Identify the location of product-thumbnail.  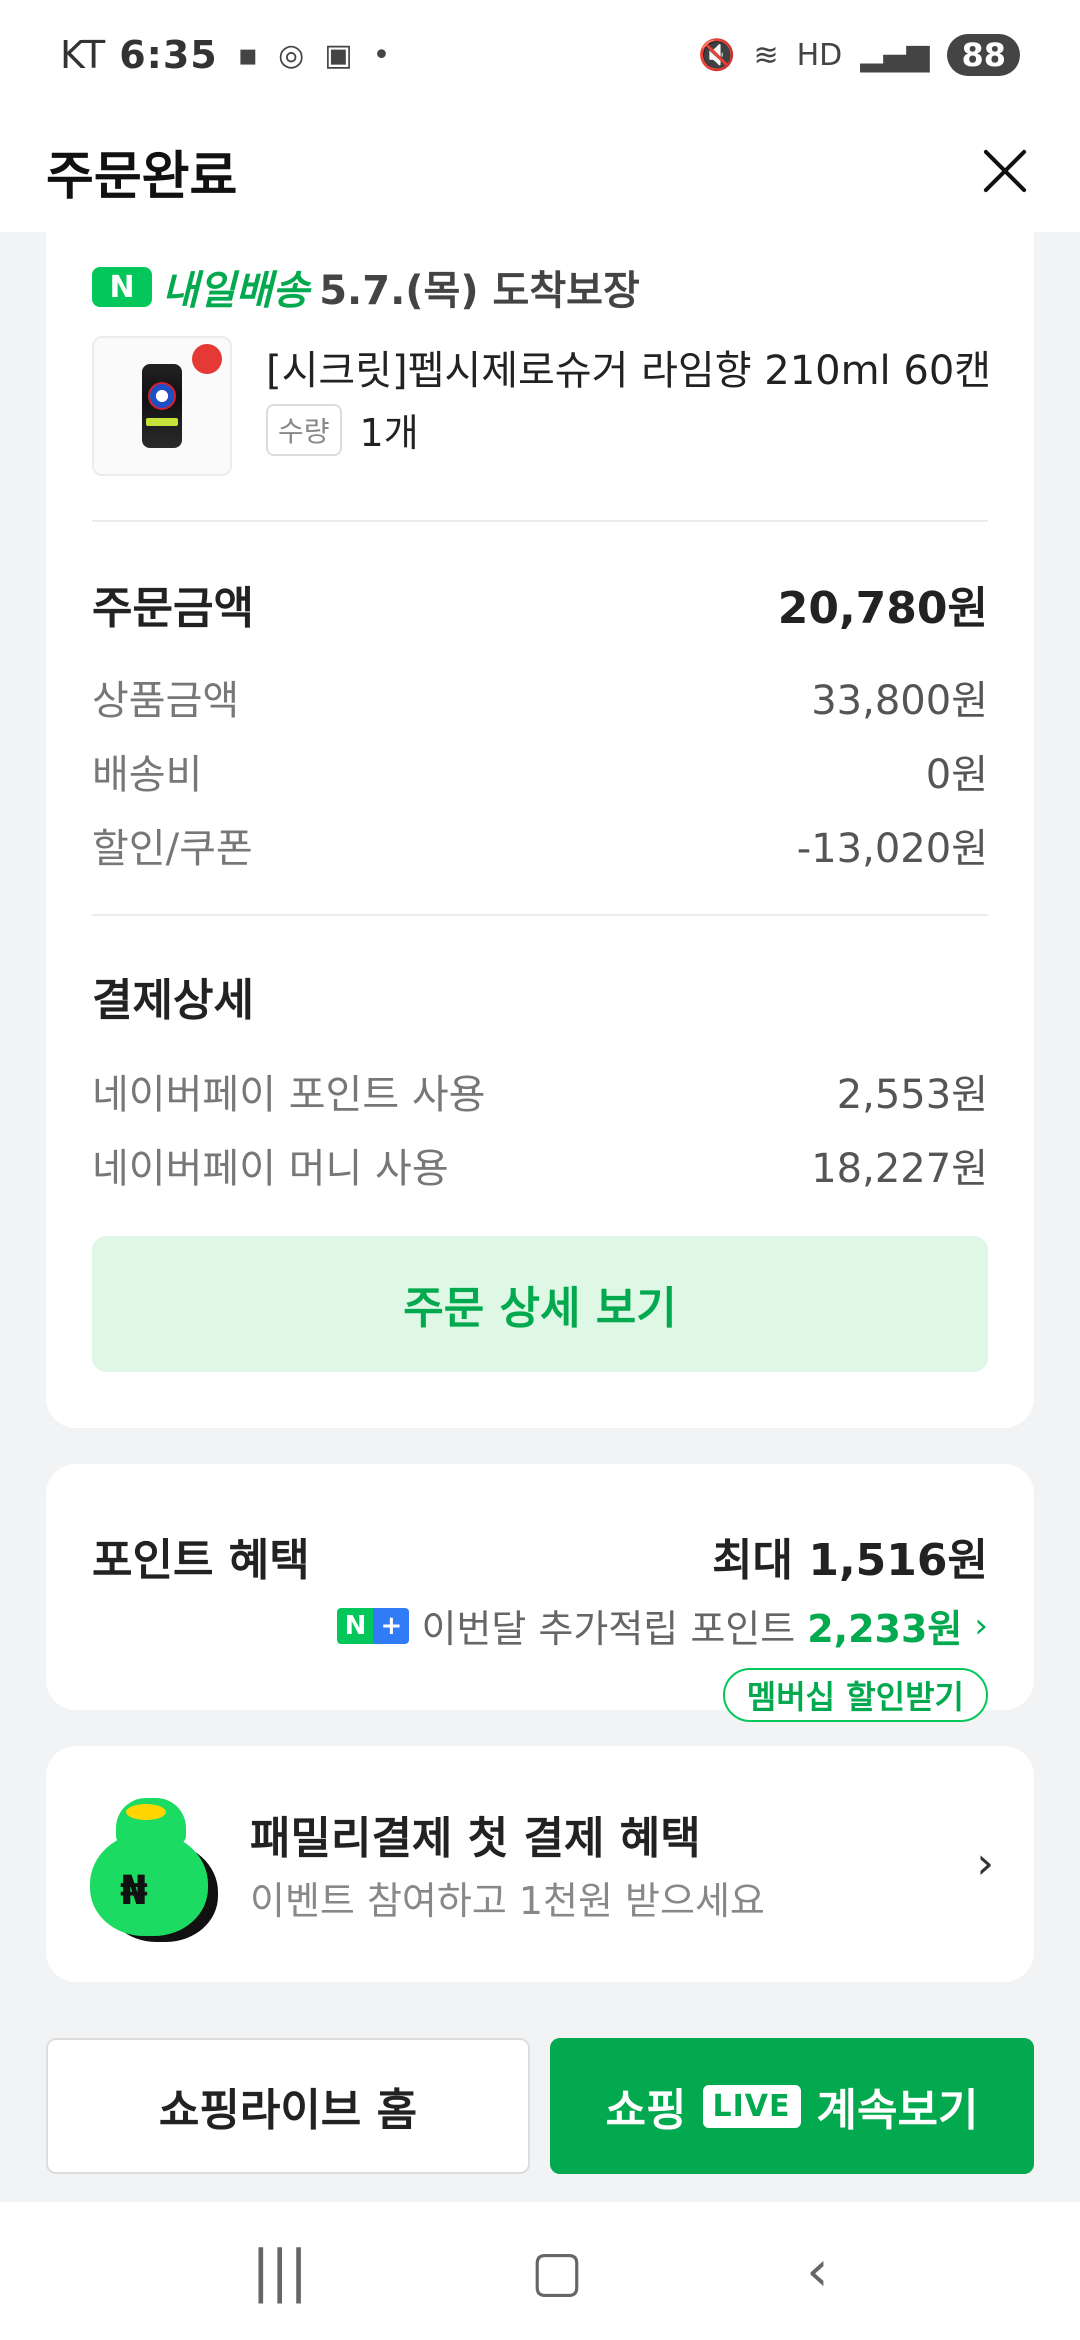
(162, 406).